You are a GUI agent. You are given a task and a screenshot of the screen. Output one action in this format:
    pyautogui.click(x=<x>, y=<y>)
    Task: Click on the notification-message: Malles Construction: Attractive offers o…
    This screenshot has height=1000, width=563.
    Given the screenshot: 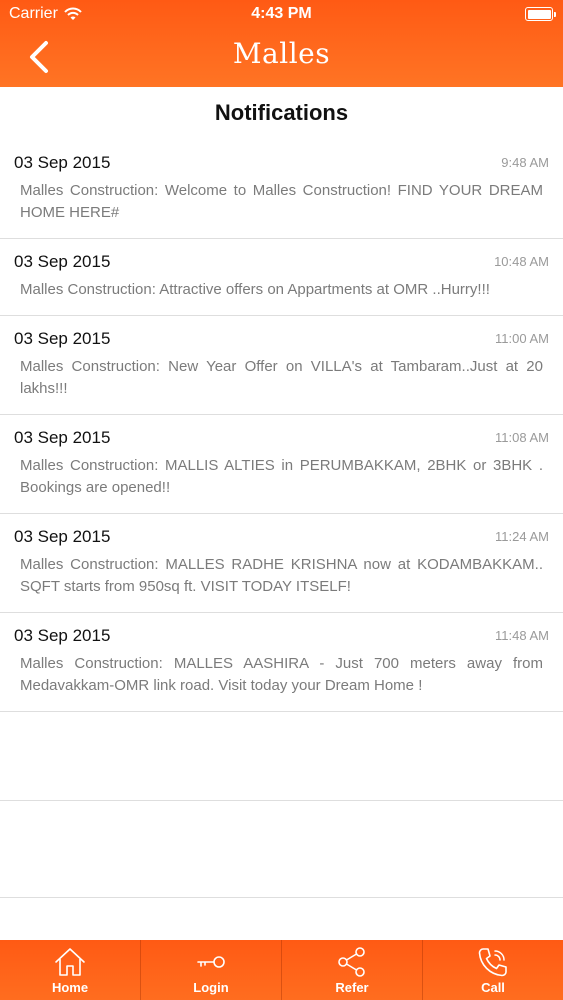 What is the action you would take?
    pyautogui.click(x=255, y=289)
    